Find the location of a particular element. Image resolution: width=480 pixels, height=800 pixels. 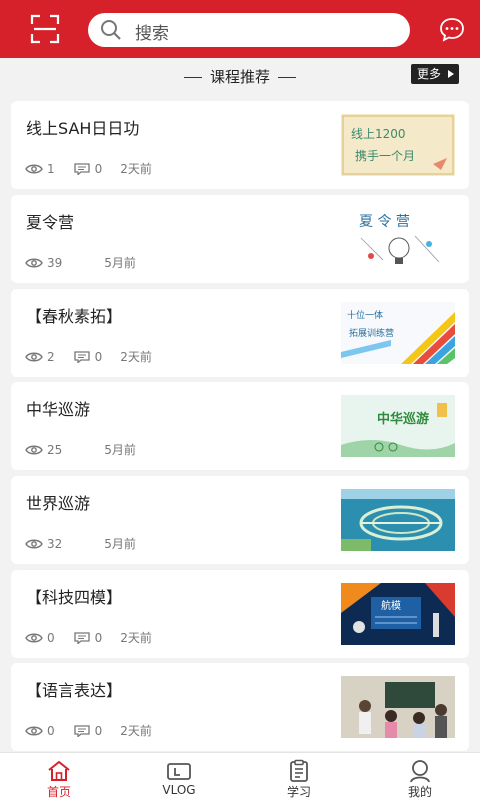

tab-label: VLOG is located at coordinates (179, 790).